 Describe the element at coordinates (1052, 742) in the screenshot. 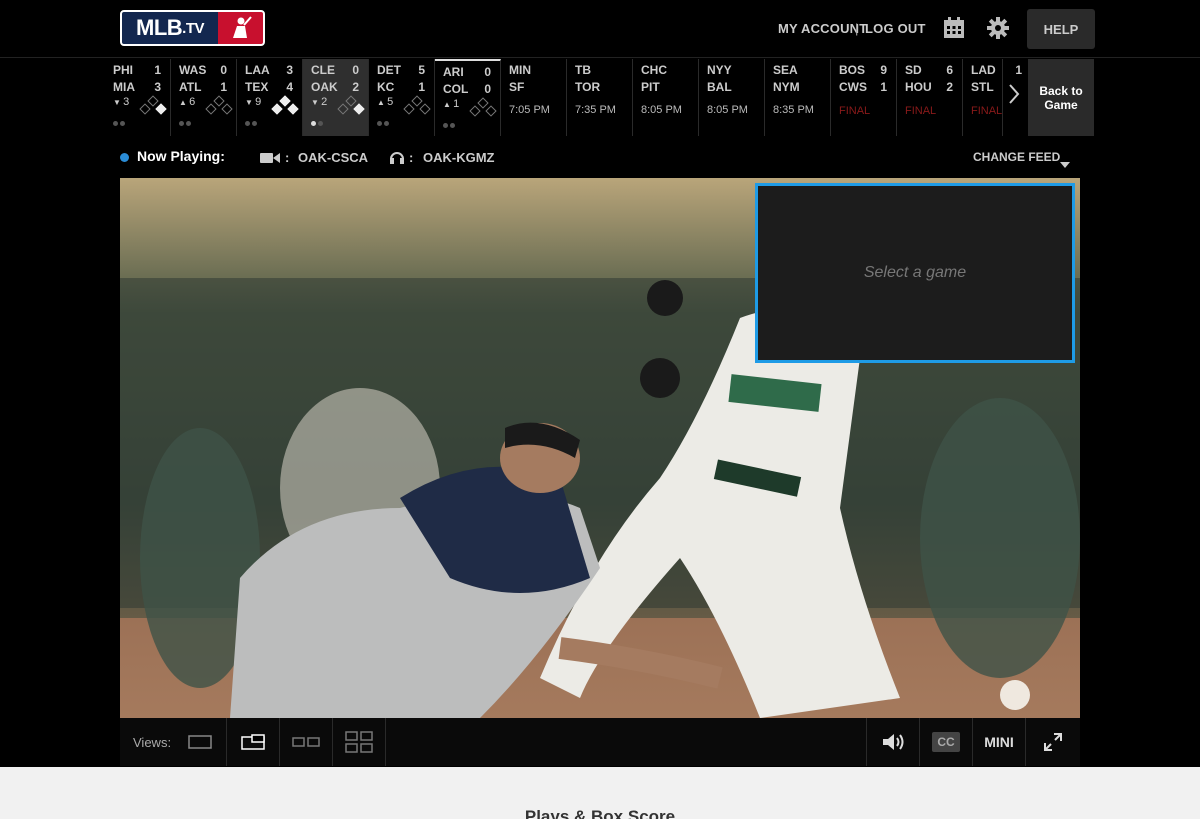

I see `fullscreen-button` at that location.